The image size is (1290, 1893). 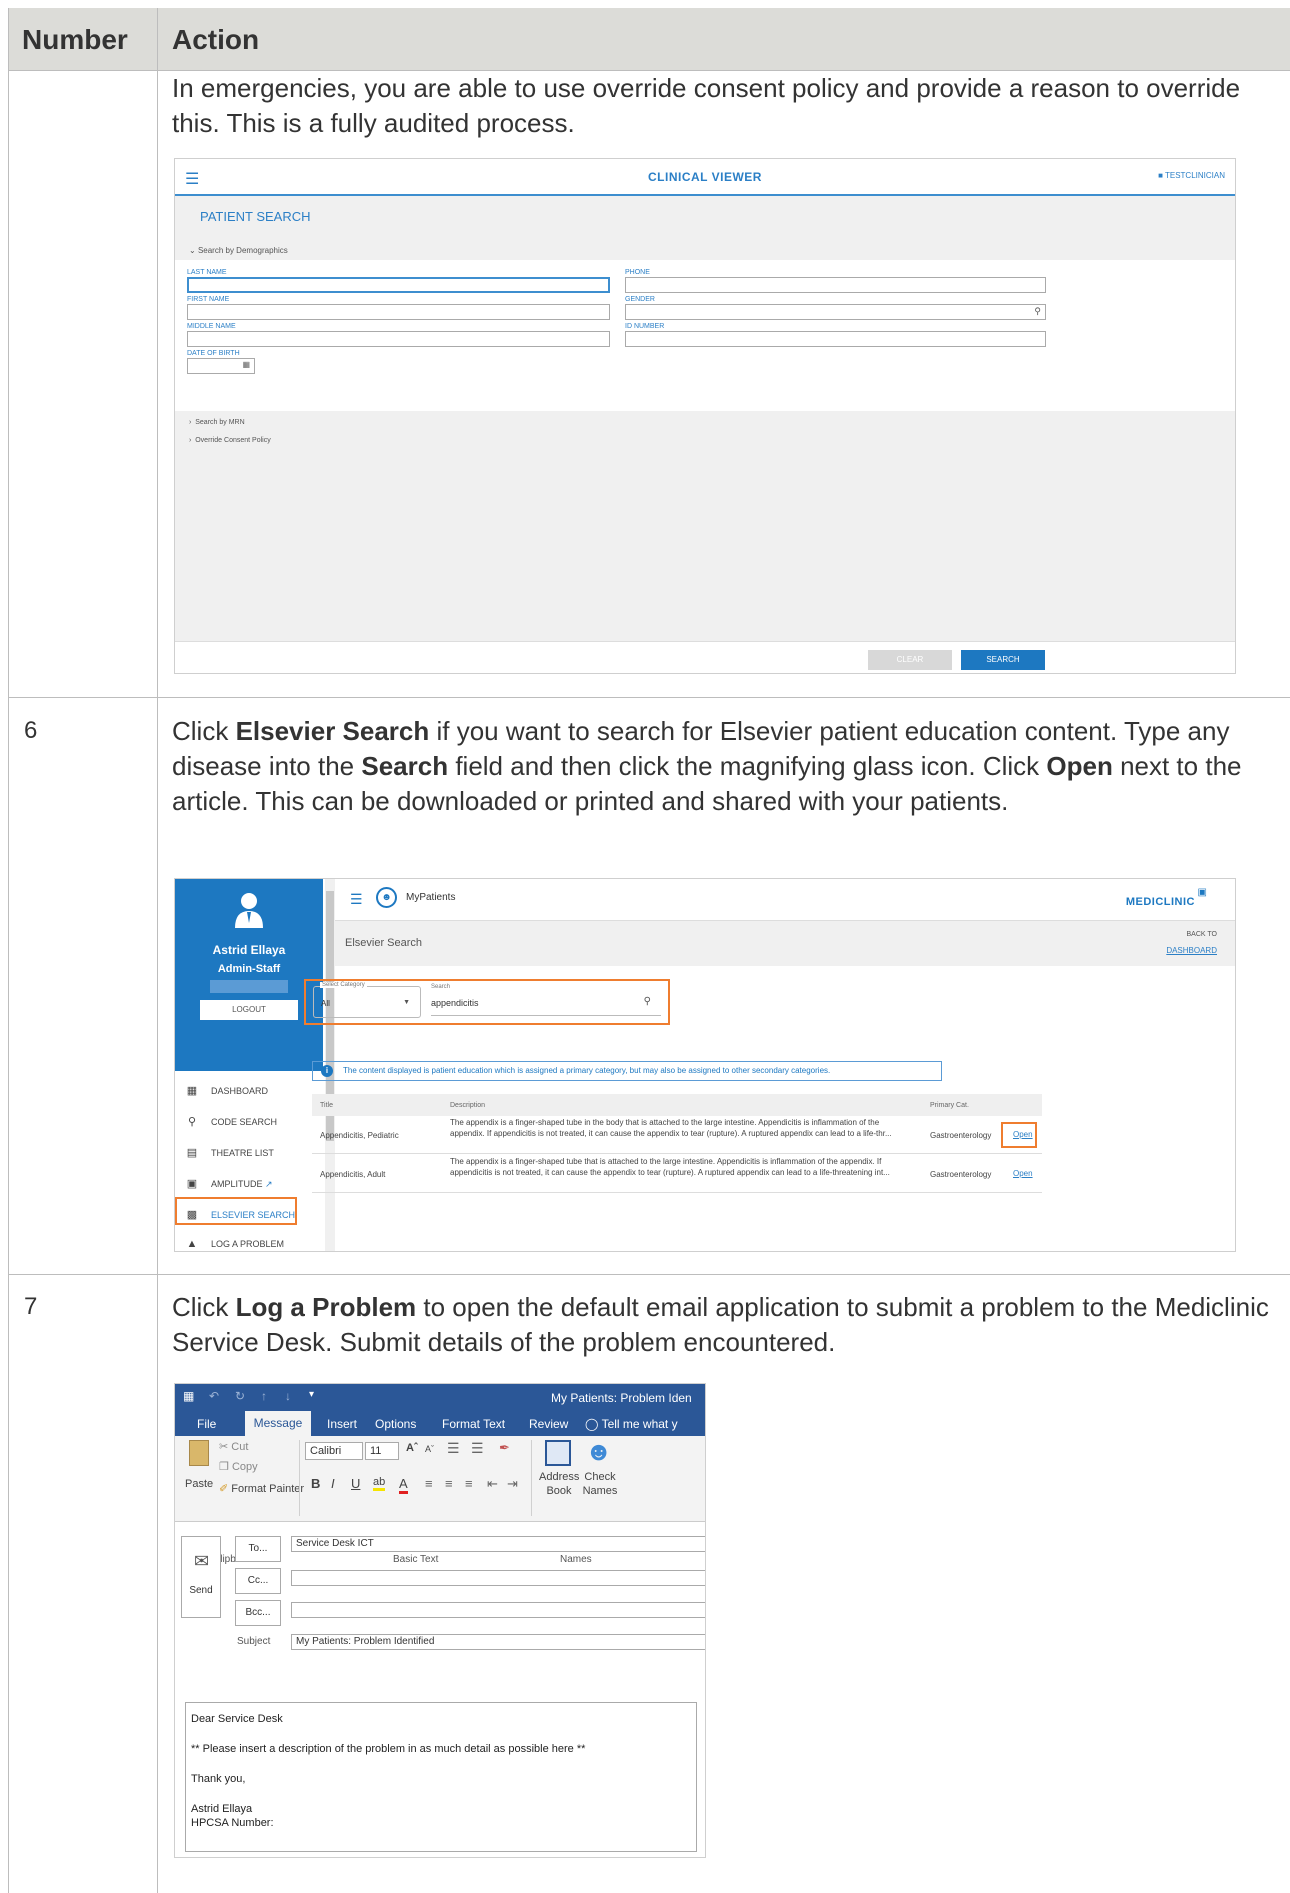 I want to click on category-select: Select Category All ▼, so click(x=367, y=1000).